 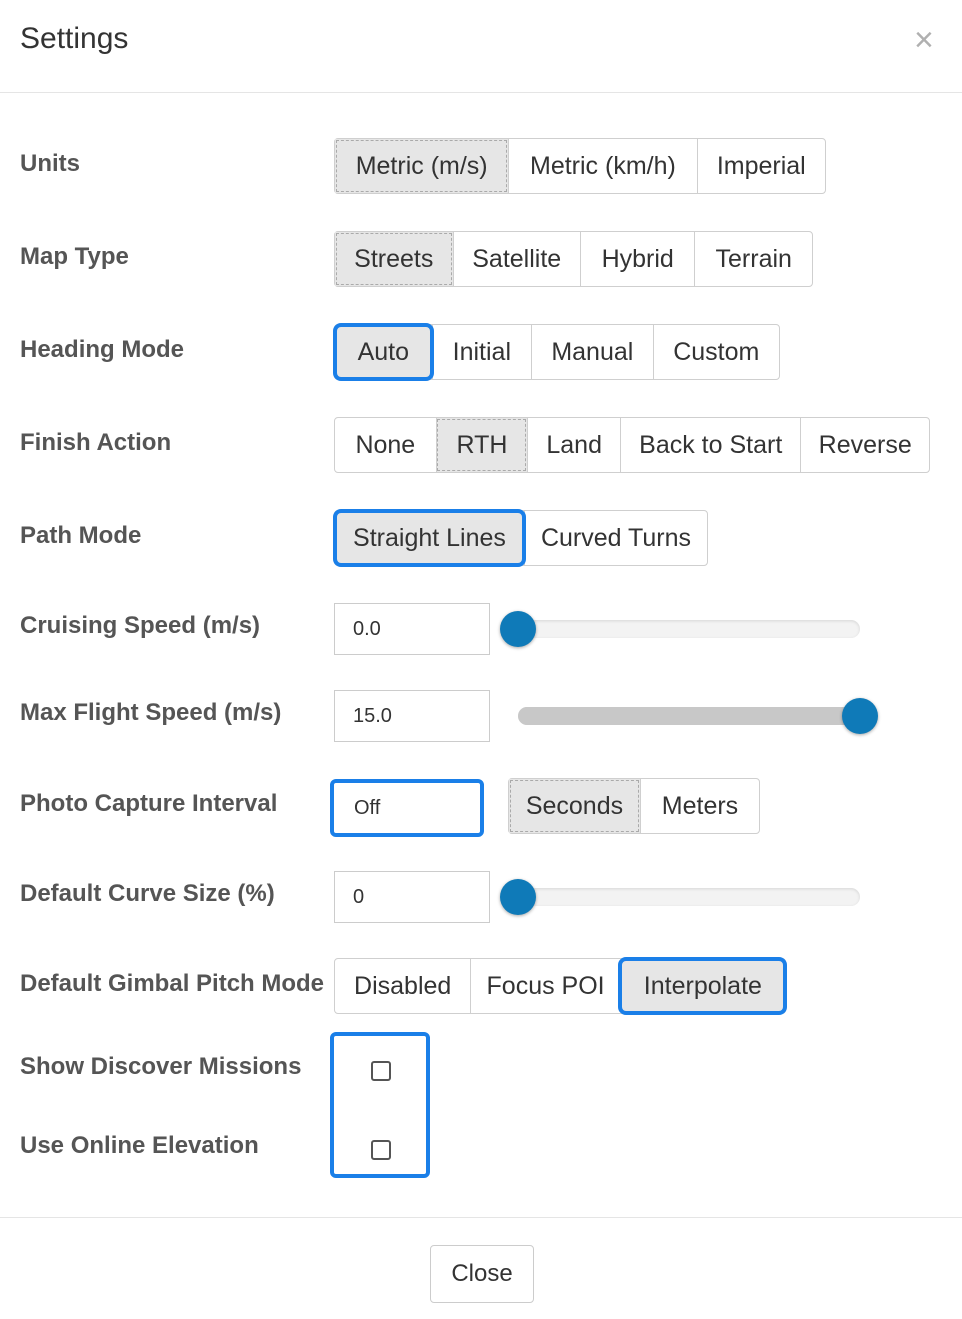 I want to click on finish-action-toggle: None RTH Land Back to Start Reverse, so click(x=632, y=445).